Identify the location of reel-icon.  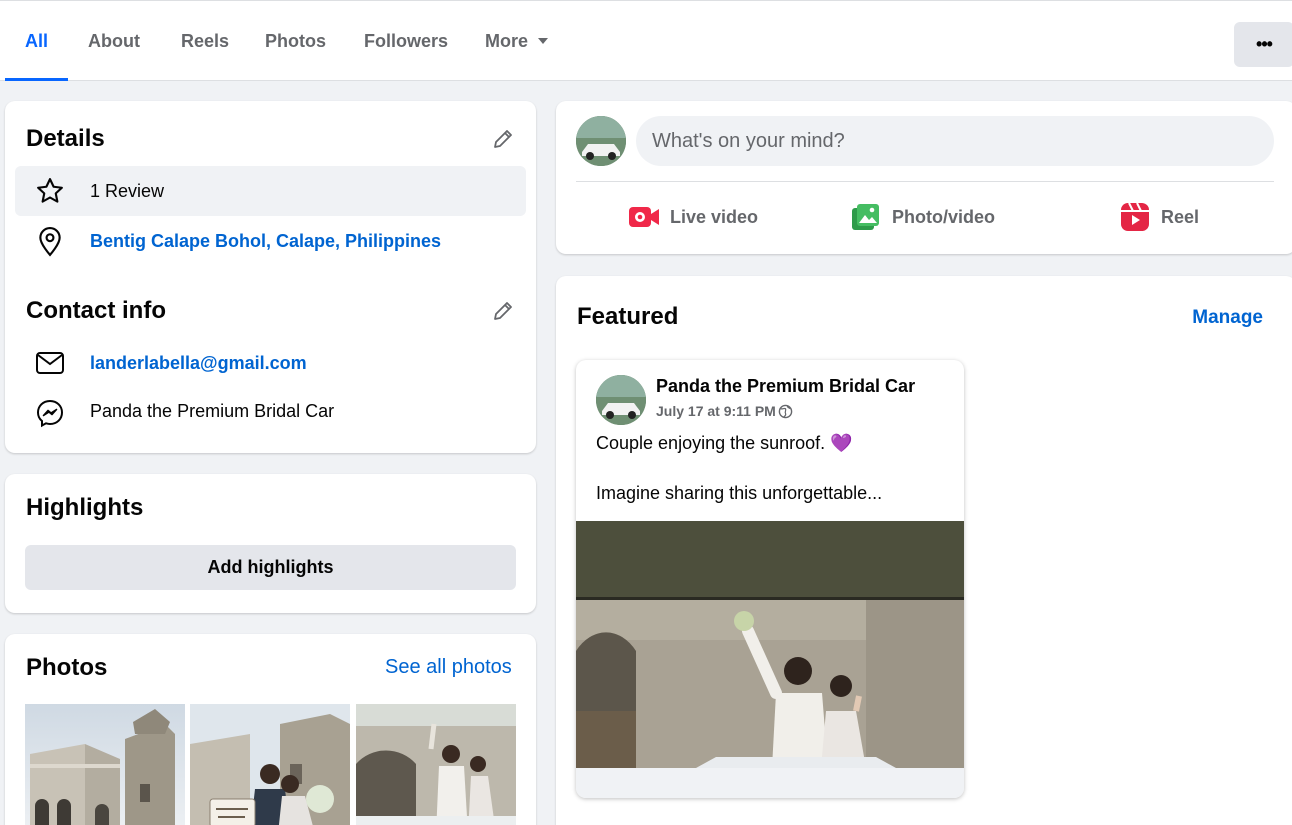
(1135, 216).